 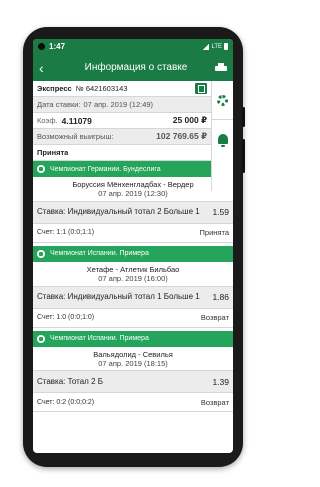 I want to click on express-number: № 6421603143, so click(x=101, y=88).